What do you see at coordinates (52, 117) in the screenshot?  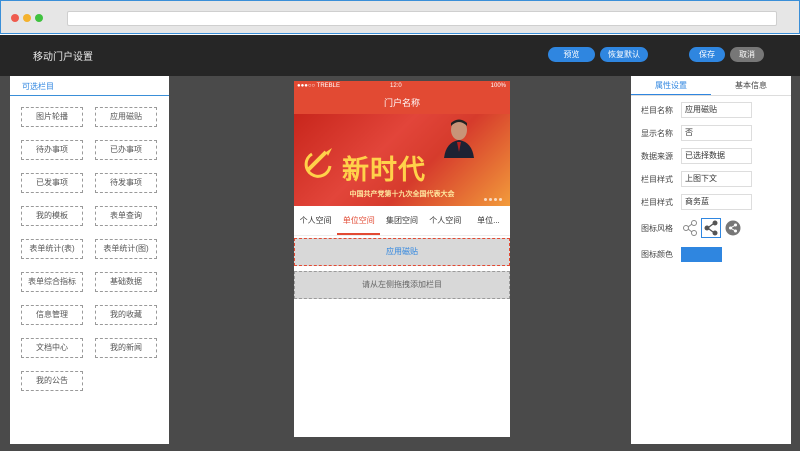 I see `widget-item: 图片轮播` at bounding box center [52, 117].